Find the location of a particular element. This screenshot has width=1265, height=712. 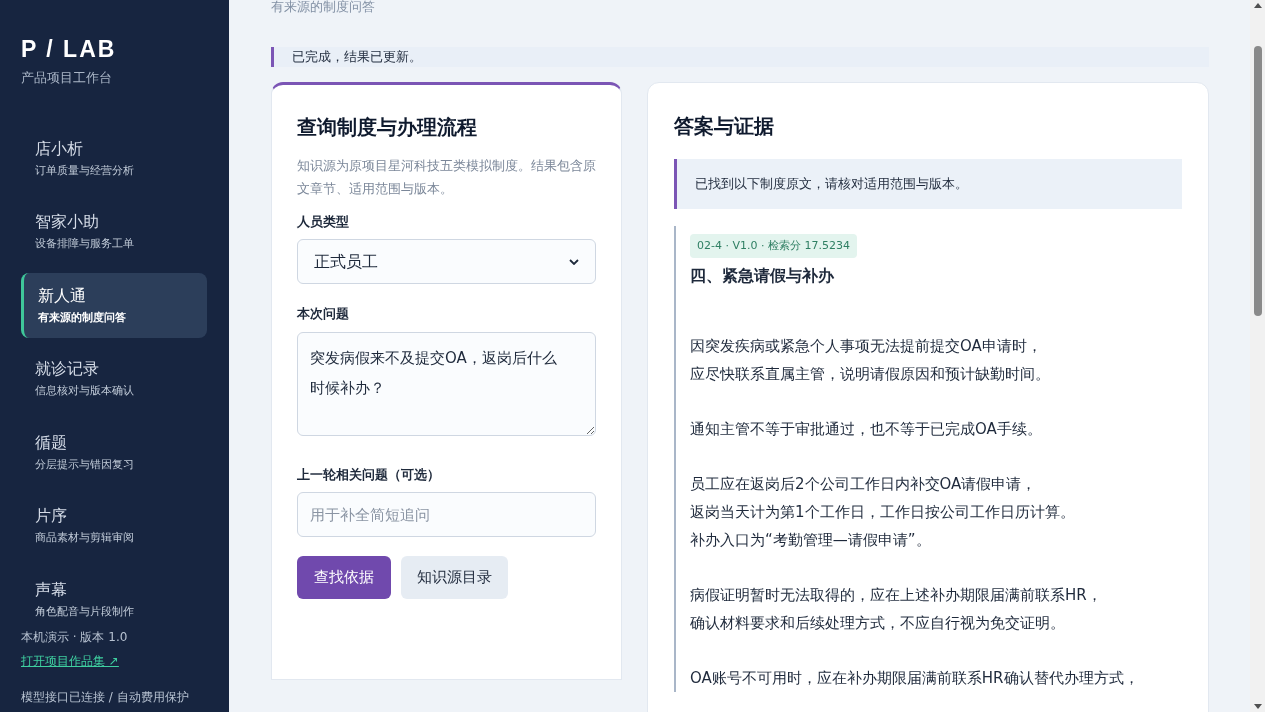

card-title: 答案与证据 is located at coordinates (724, 126).